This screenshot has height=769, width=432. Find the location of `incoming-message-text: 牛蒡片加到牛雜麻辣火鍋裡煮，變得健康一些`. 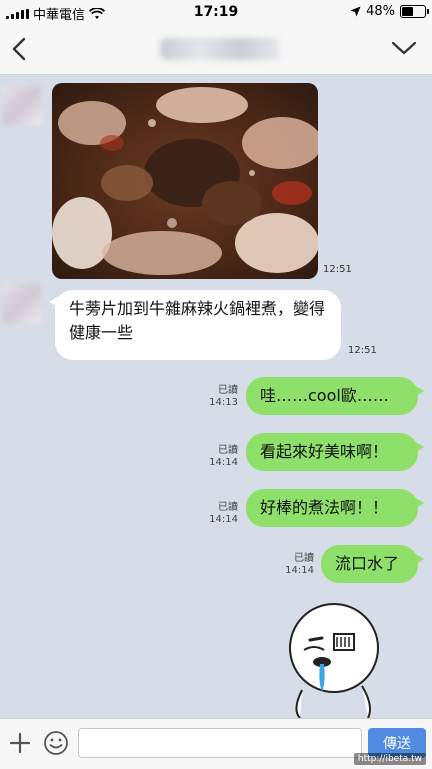

incoming-message-text: 牛蒡片加到牛雜麻辣火鍋裡煮，變得健康一些 is located at coordinates (197, 320).